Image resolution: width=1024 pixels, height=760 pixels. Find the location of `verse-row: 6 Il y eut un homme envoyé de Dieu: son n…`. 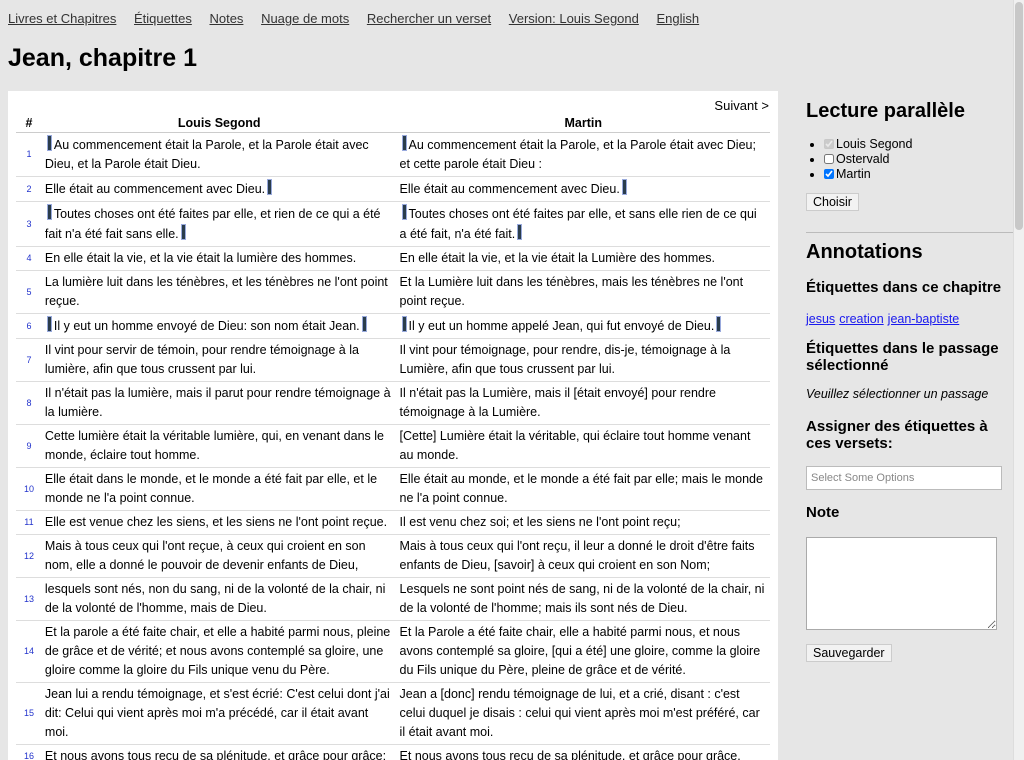

verse-row: 6 Il y eut un homme envoyé de Dieu: son n… is located at coordinates (393, 326).